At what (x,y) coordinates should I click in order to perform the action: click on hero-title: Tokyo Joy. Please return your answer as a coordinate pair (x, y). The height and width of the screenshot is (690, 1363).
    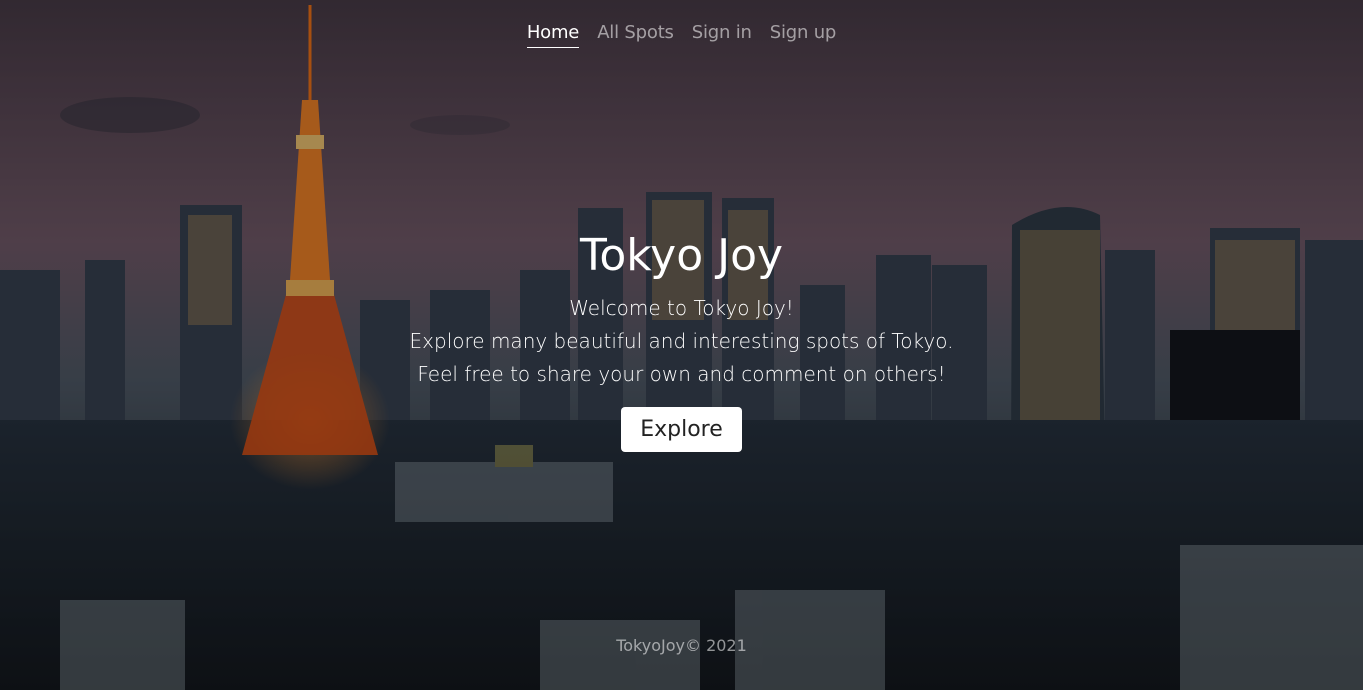
    Looking at the image, I should click on (681, 255).